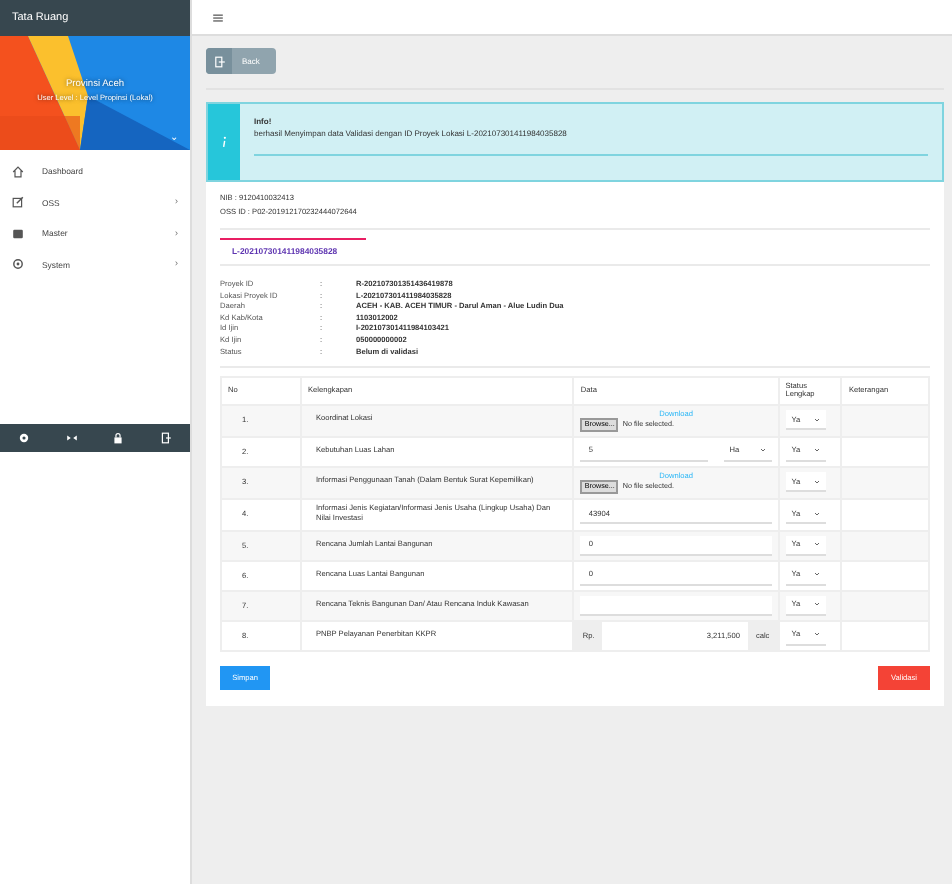 Image resolution: width=952 pixels, height=884 pixels. What do you see at coordinates (224, 142) in the screenshot?
I see `info-icon` at bounding box center [224, 142].